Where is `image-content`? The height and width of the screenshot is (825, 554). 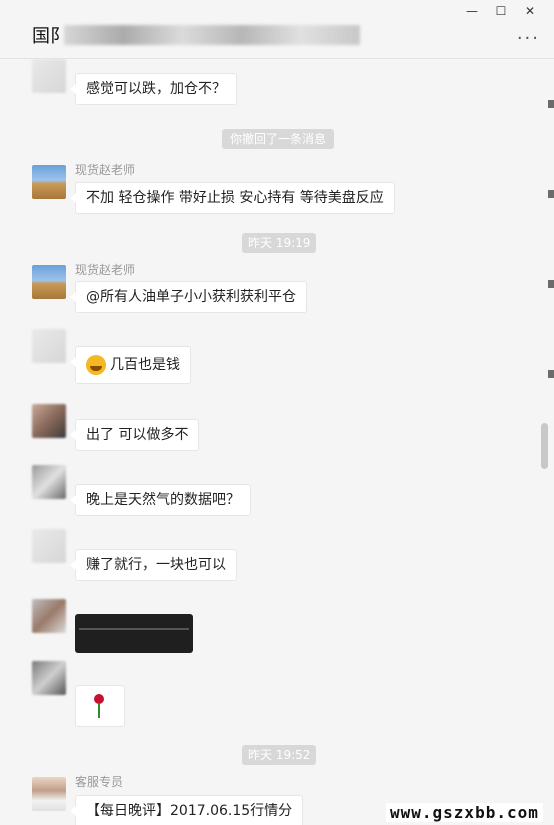 image-content is located at coordinates (134, 629).